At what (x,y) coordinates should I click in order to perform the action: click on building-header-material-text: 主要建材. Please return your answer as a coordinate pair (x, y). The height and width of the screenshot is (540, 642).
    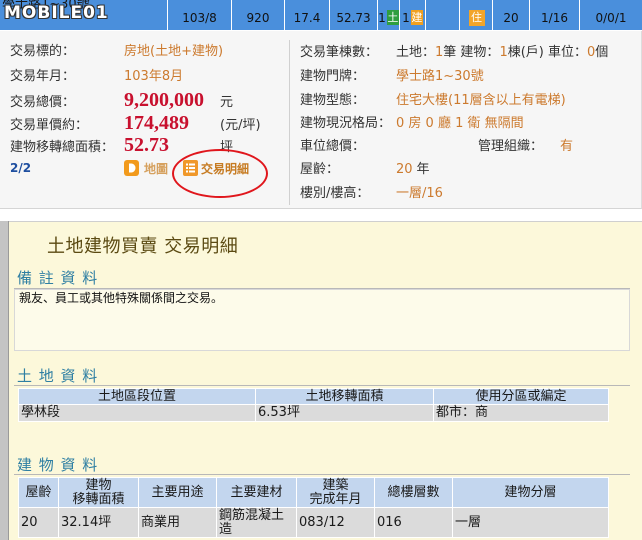
    Looking at the image, I should click on (256, 492).